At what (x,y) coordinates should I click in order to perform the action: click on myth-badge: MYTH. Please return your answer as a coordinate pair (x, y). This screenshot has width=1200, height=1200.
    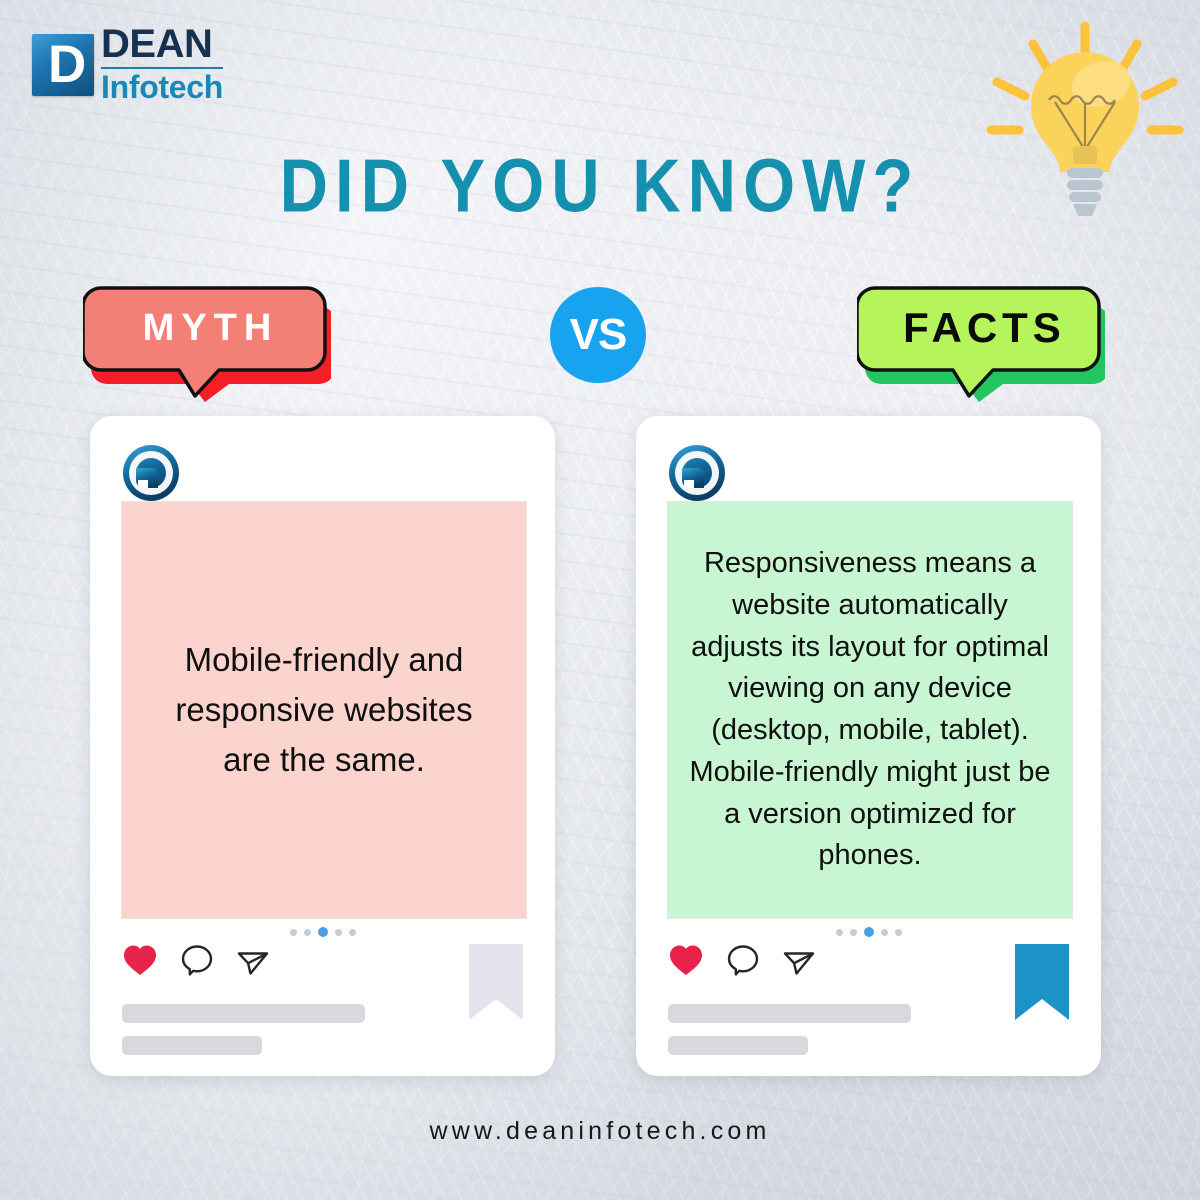
    Looking at the image, I should click on (208, 343).